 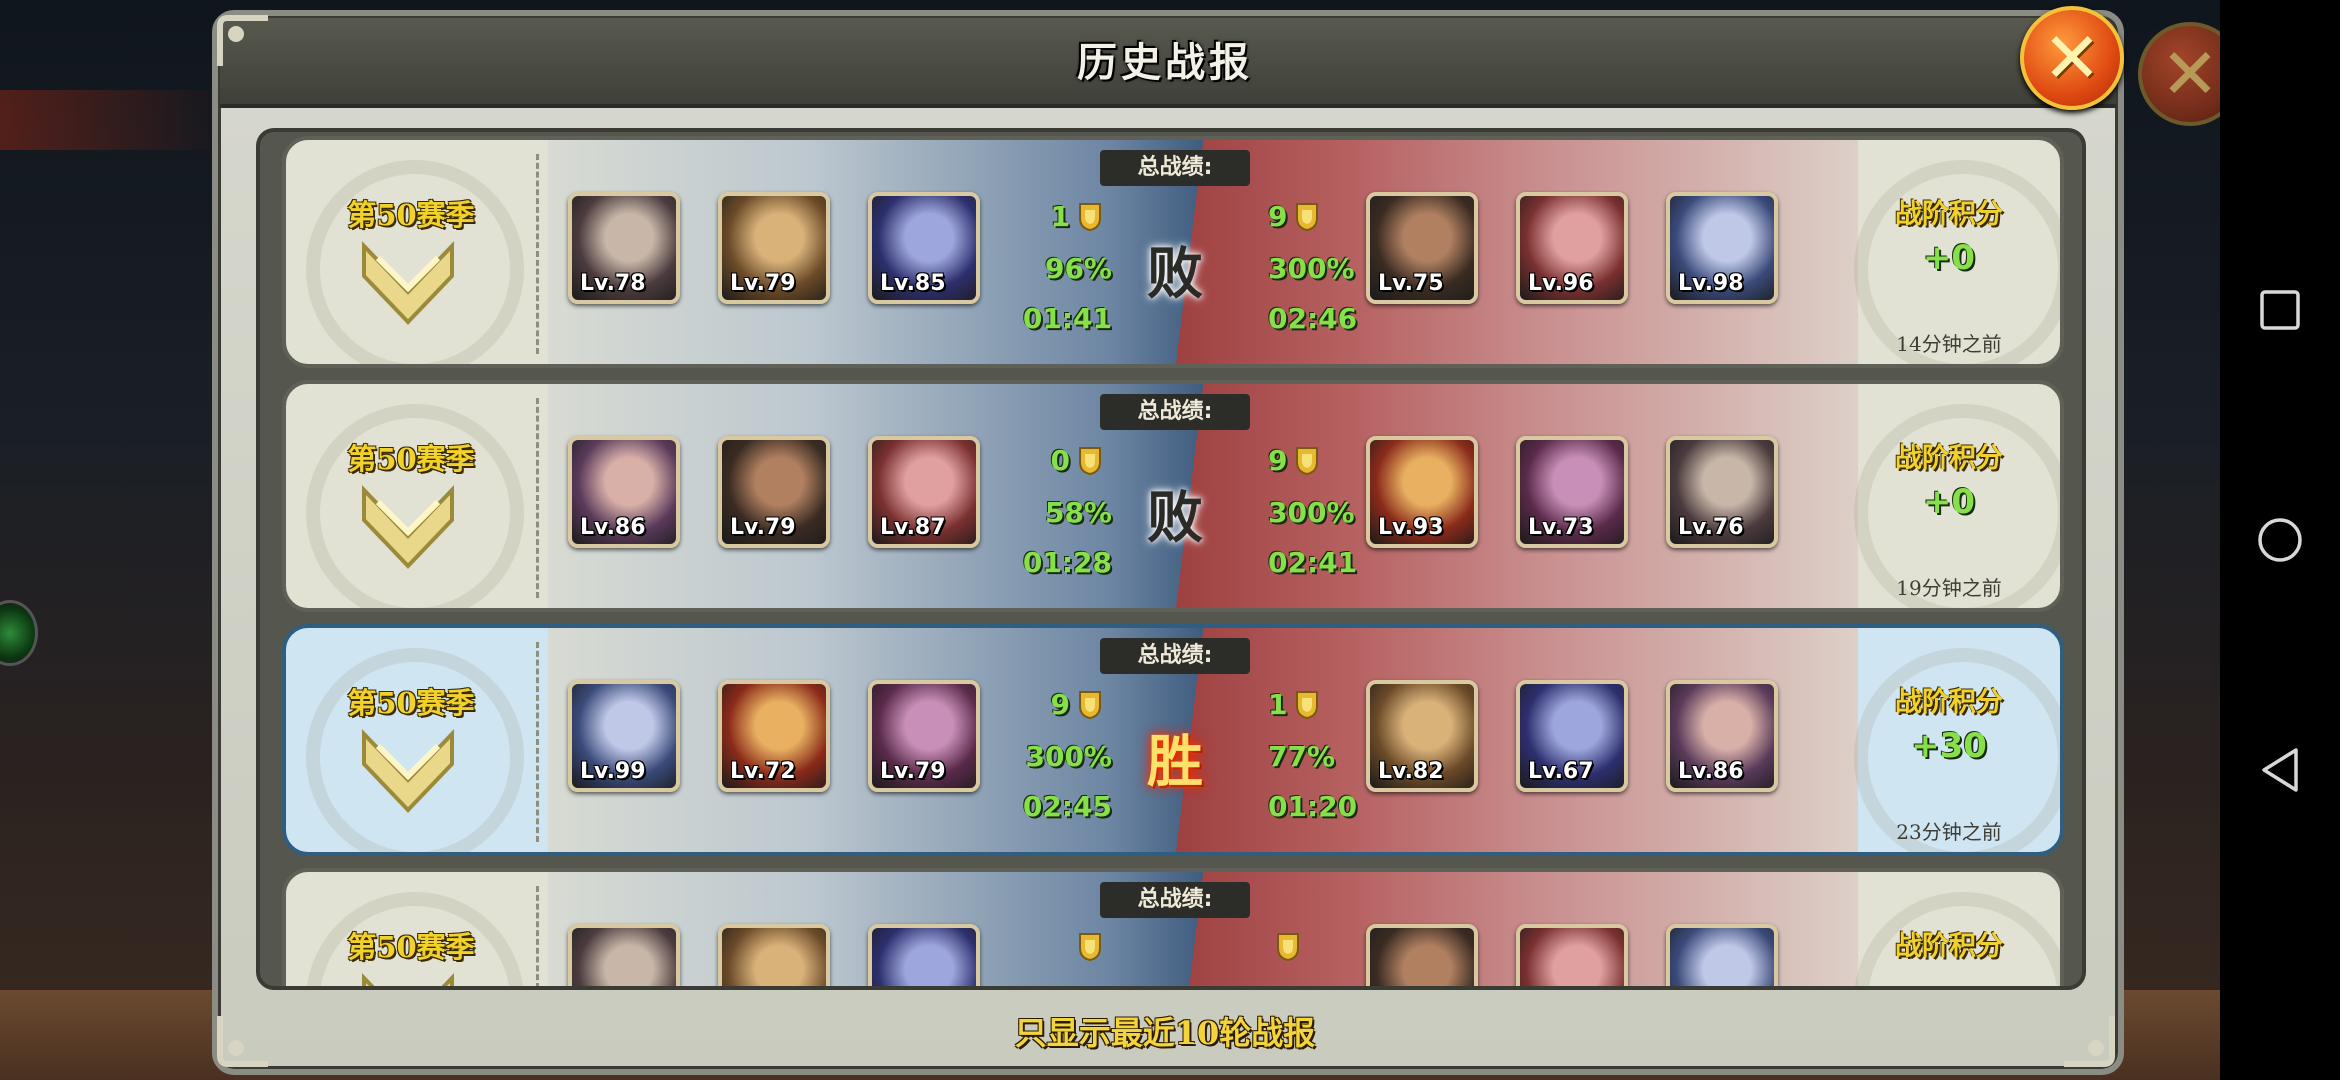 I want to click on result-badge: 胜, so click(x=1175, y=757).